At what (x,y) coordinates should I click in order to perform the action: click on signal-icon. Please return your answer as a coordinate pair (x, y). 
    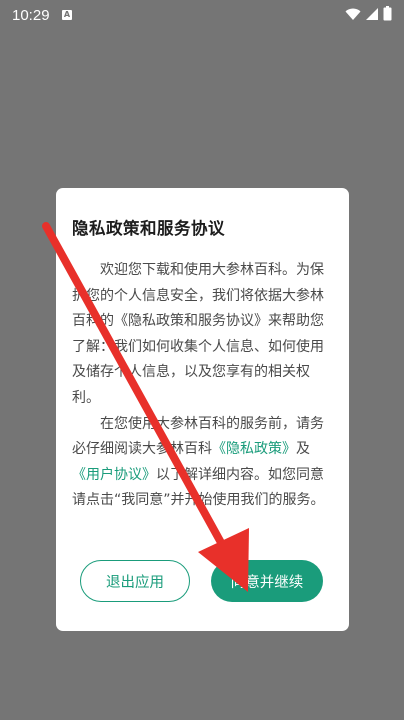
    Looking at the image, I should click on (372, 13).